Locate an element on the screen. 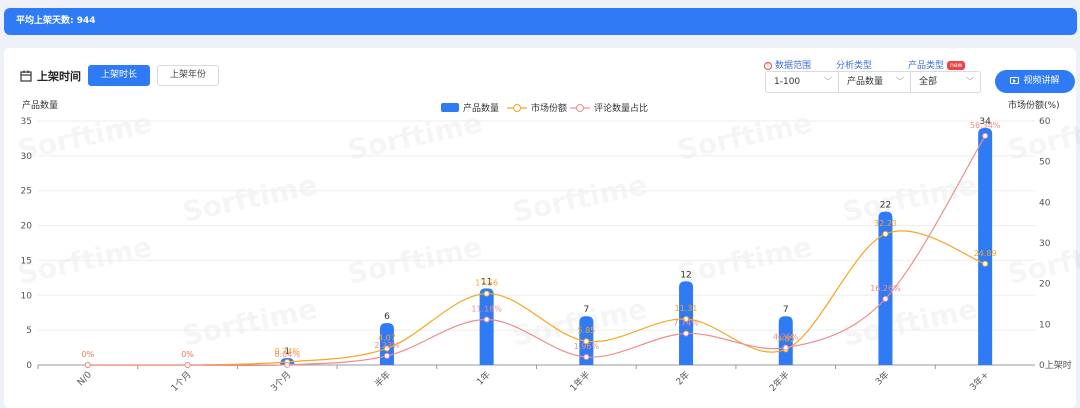 This screenshot has width=1080, height=408. y2-tick-label: 60 is located at coordinates (1045, 122).